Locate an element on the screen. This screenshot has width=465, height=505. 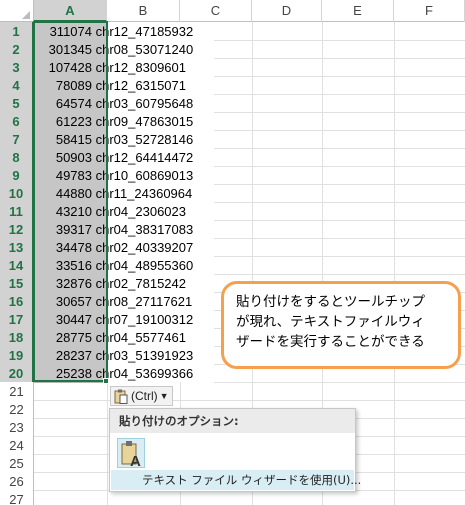
cell-number: 32876 is located at coordinates (73, 283).